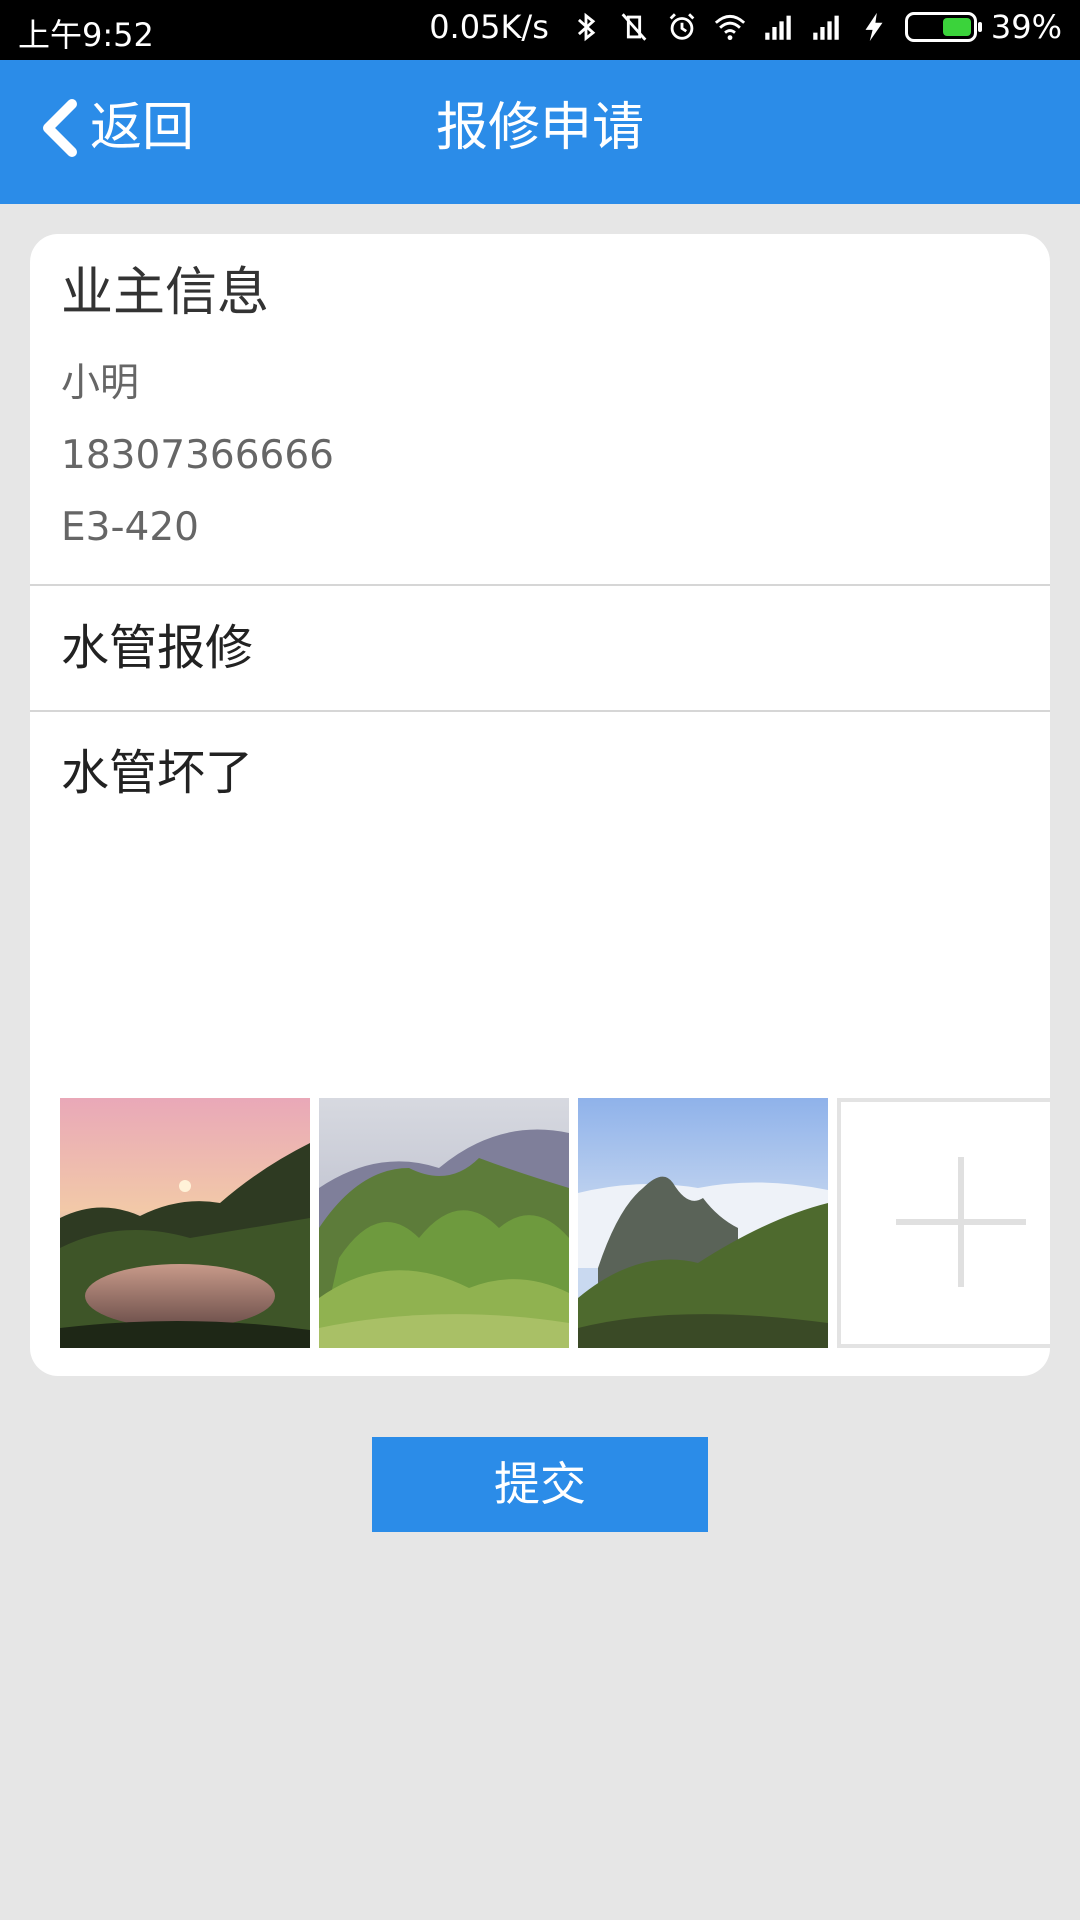  Describe the element at coordinates (197, 455) in the screenshot. I see `owner-phone: 18307366666` at that location.